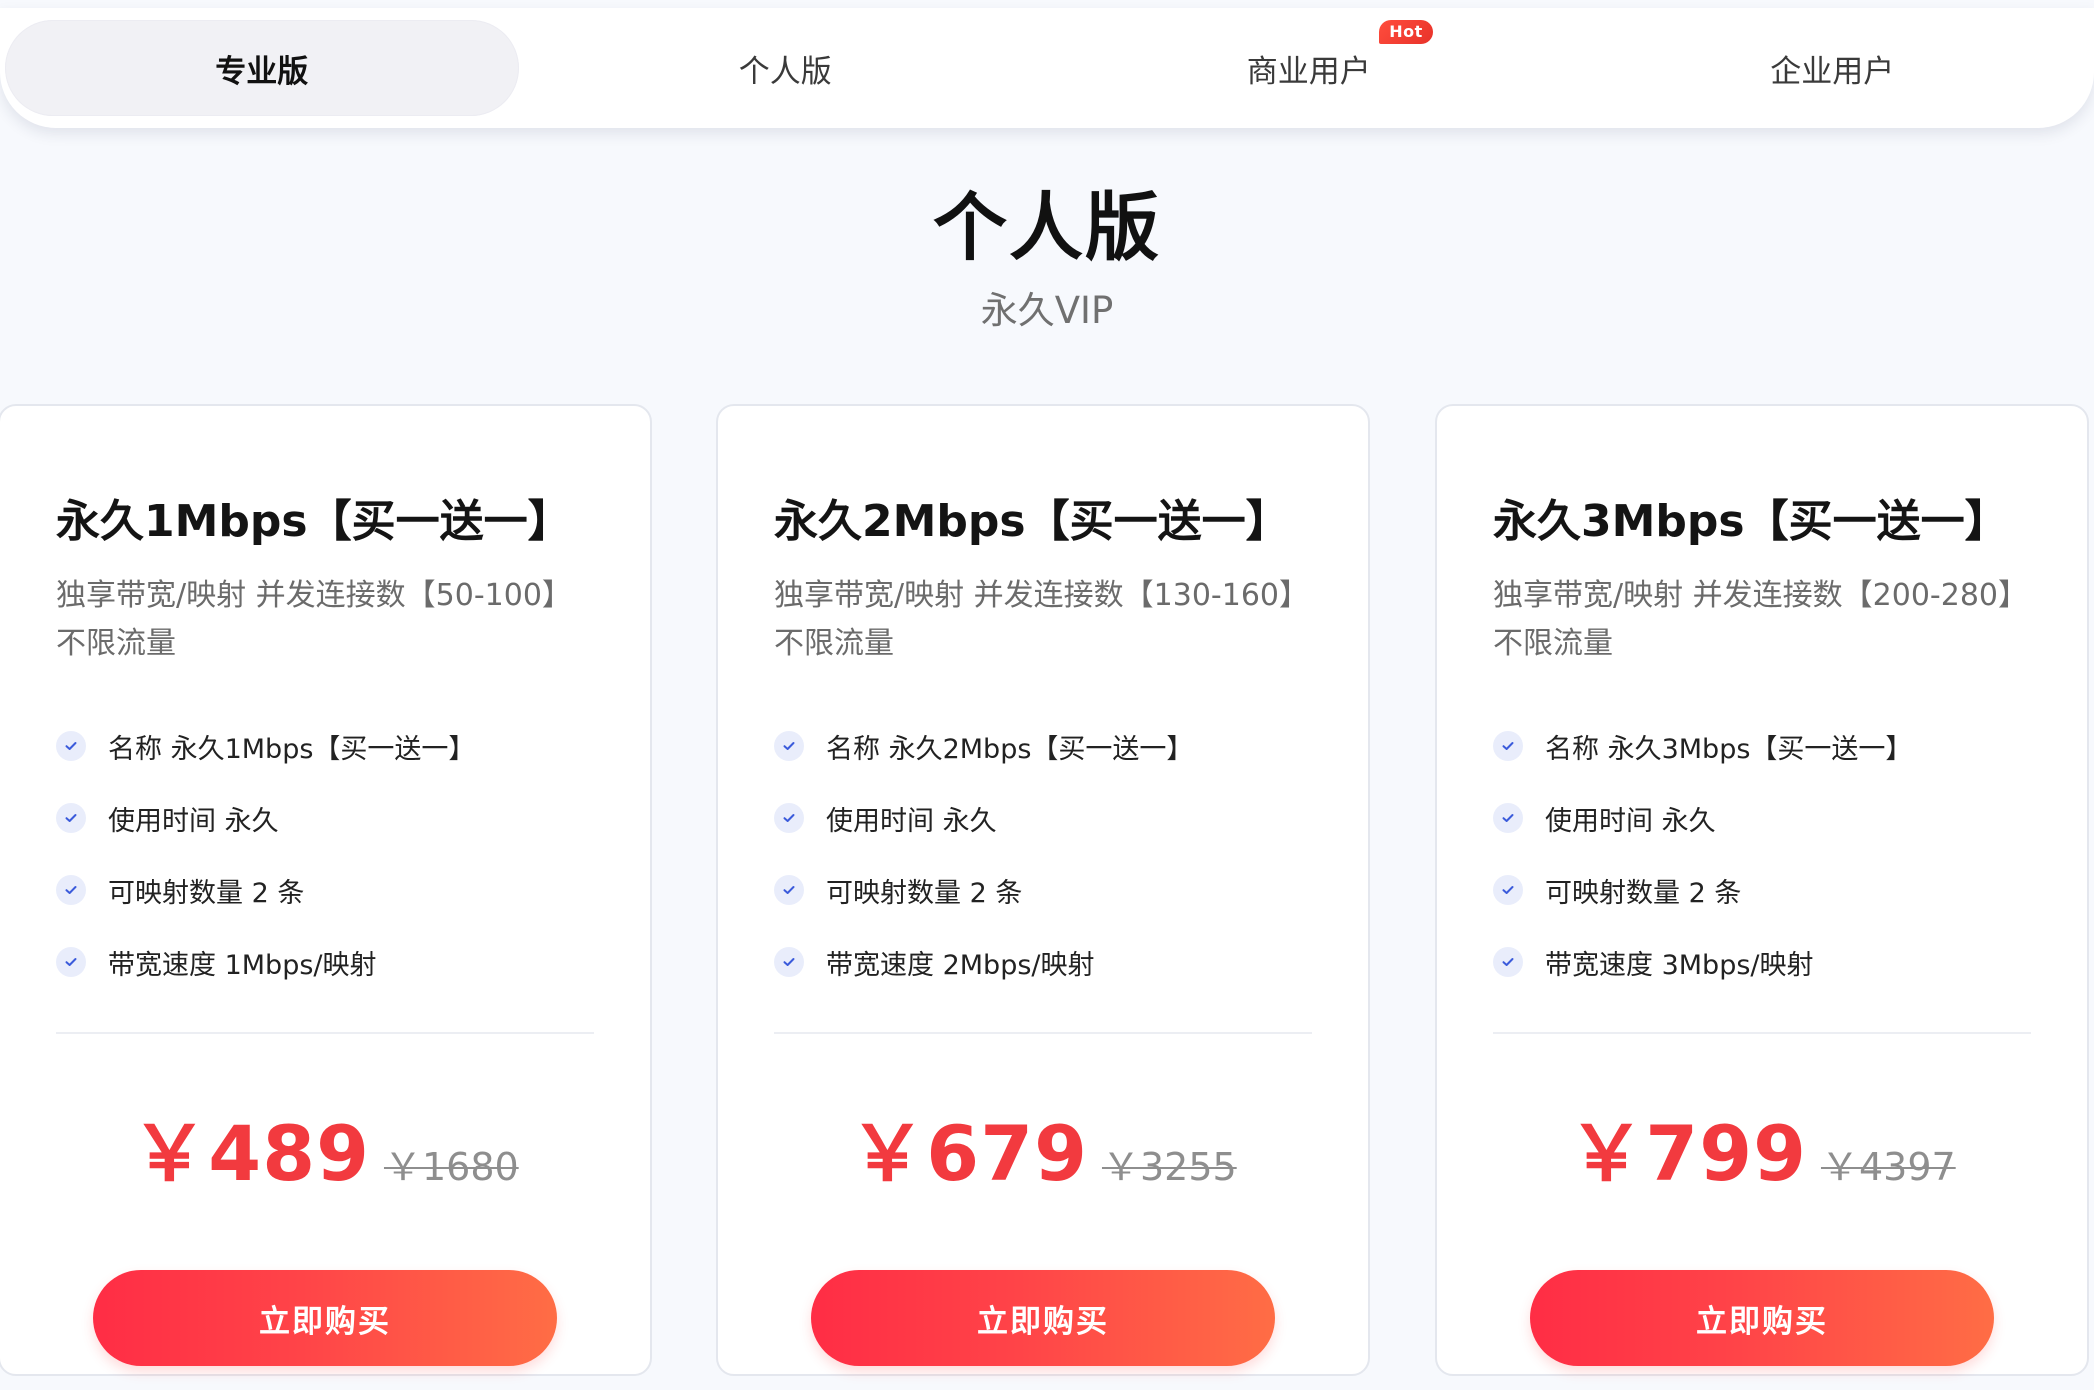 This screenshot has height=1390, width=2094. What do you see at coordinates (1729, 749) in the screenshot?
I see `feature-text: 名称 永久3Mbps【买一送一】` at bounding box center [1729, 749].